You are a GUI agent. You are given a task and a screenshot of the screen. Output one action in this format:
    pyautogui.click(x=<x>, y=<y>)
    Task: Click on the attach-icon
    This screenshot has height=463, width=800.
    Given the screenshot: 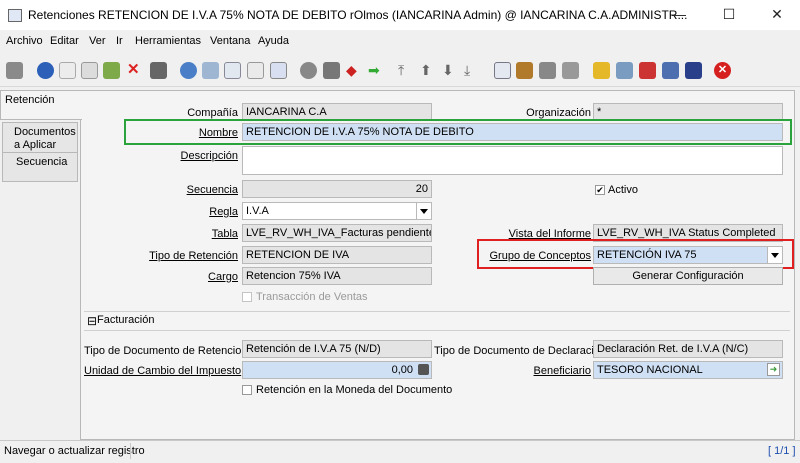 What is the action you would take?
    pyautogui.click(x=232, y=70)
    